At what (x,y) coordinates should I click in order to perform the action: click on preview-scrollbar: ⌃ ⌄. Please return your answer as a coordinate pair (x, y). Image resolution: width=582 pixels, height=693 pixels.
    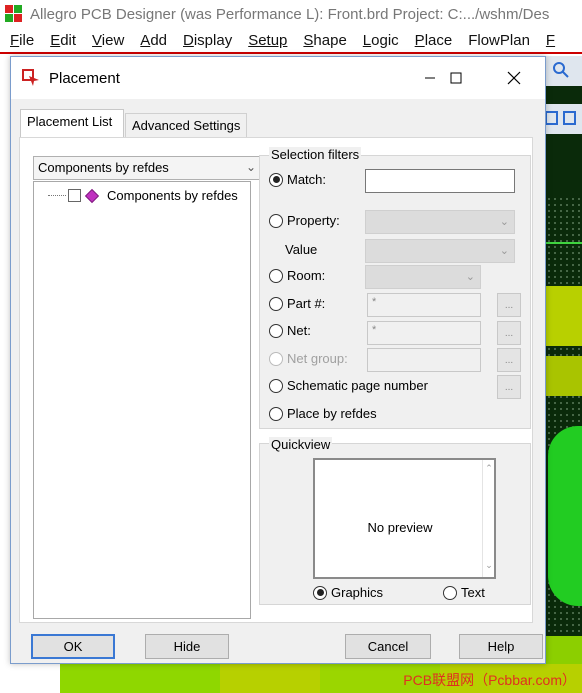
    Looking at the image, I should click on (488, 518).